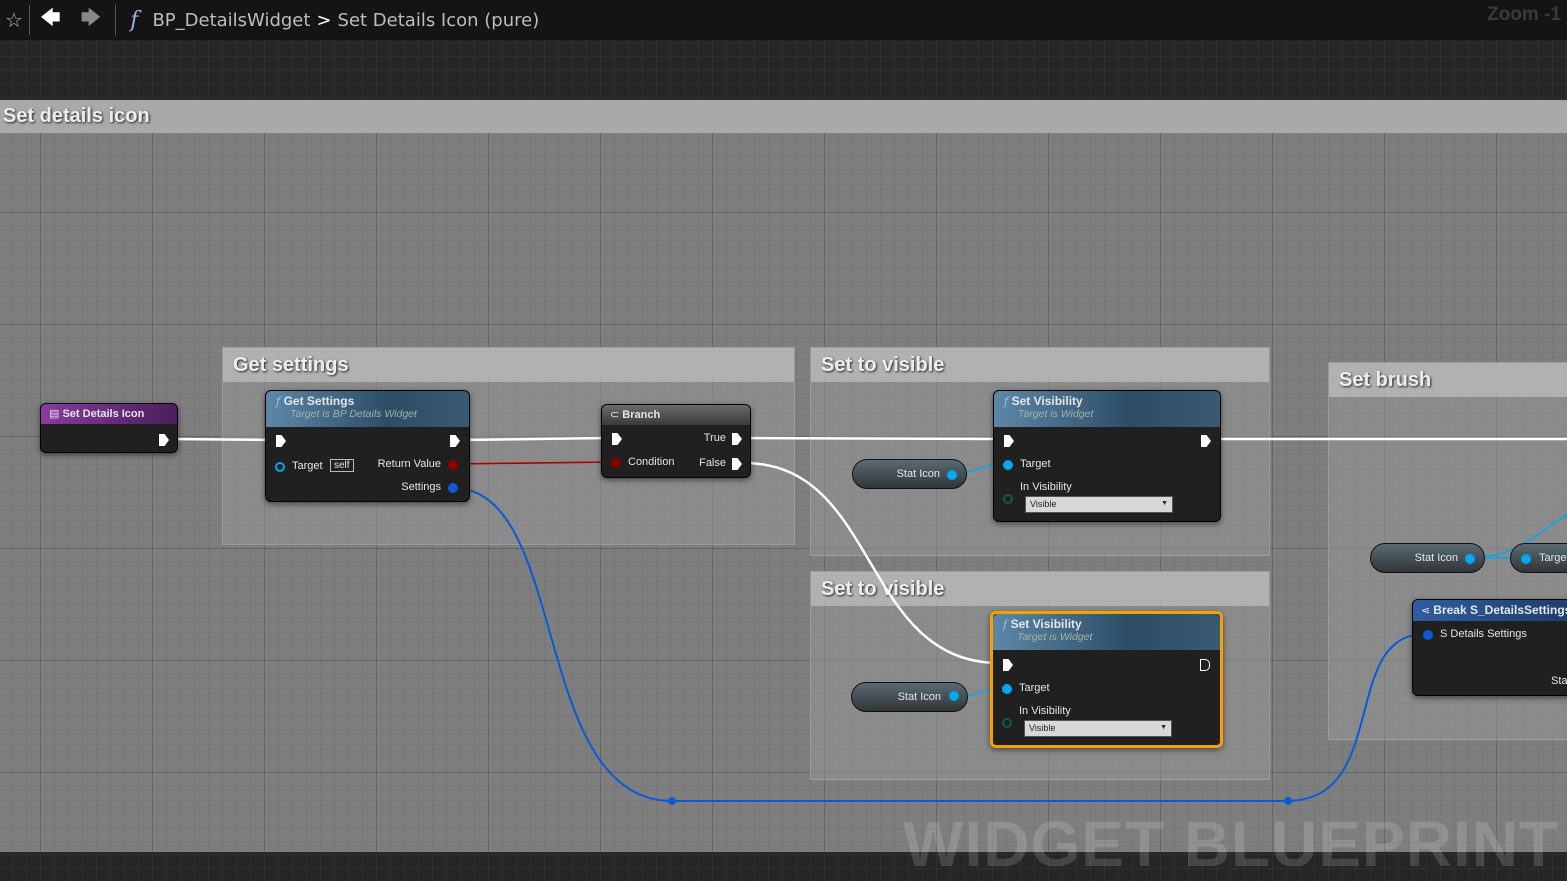  I want to click on pin-label: Condition, so click(651, 462).